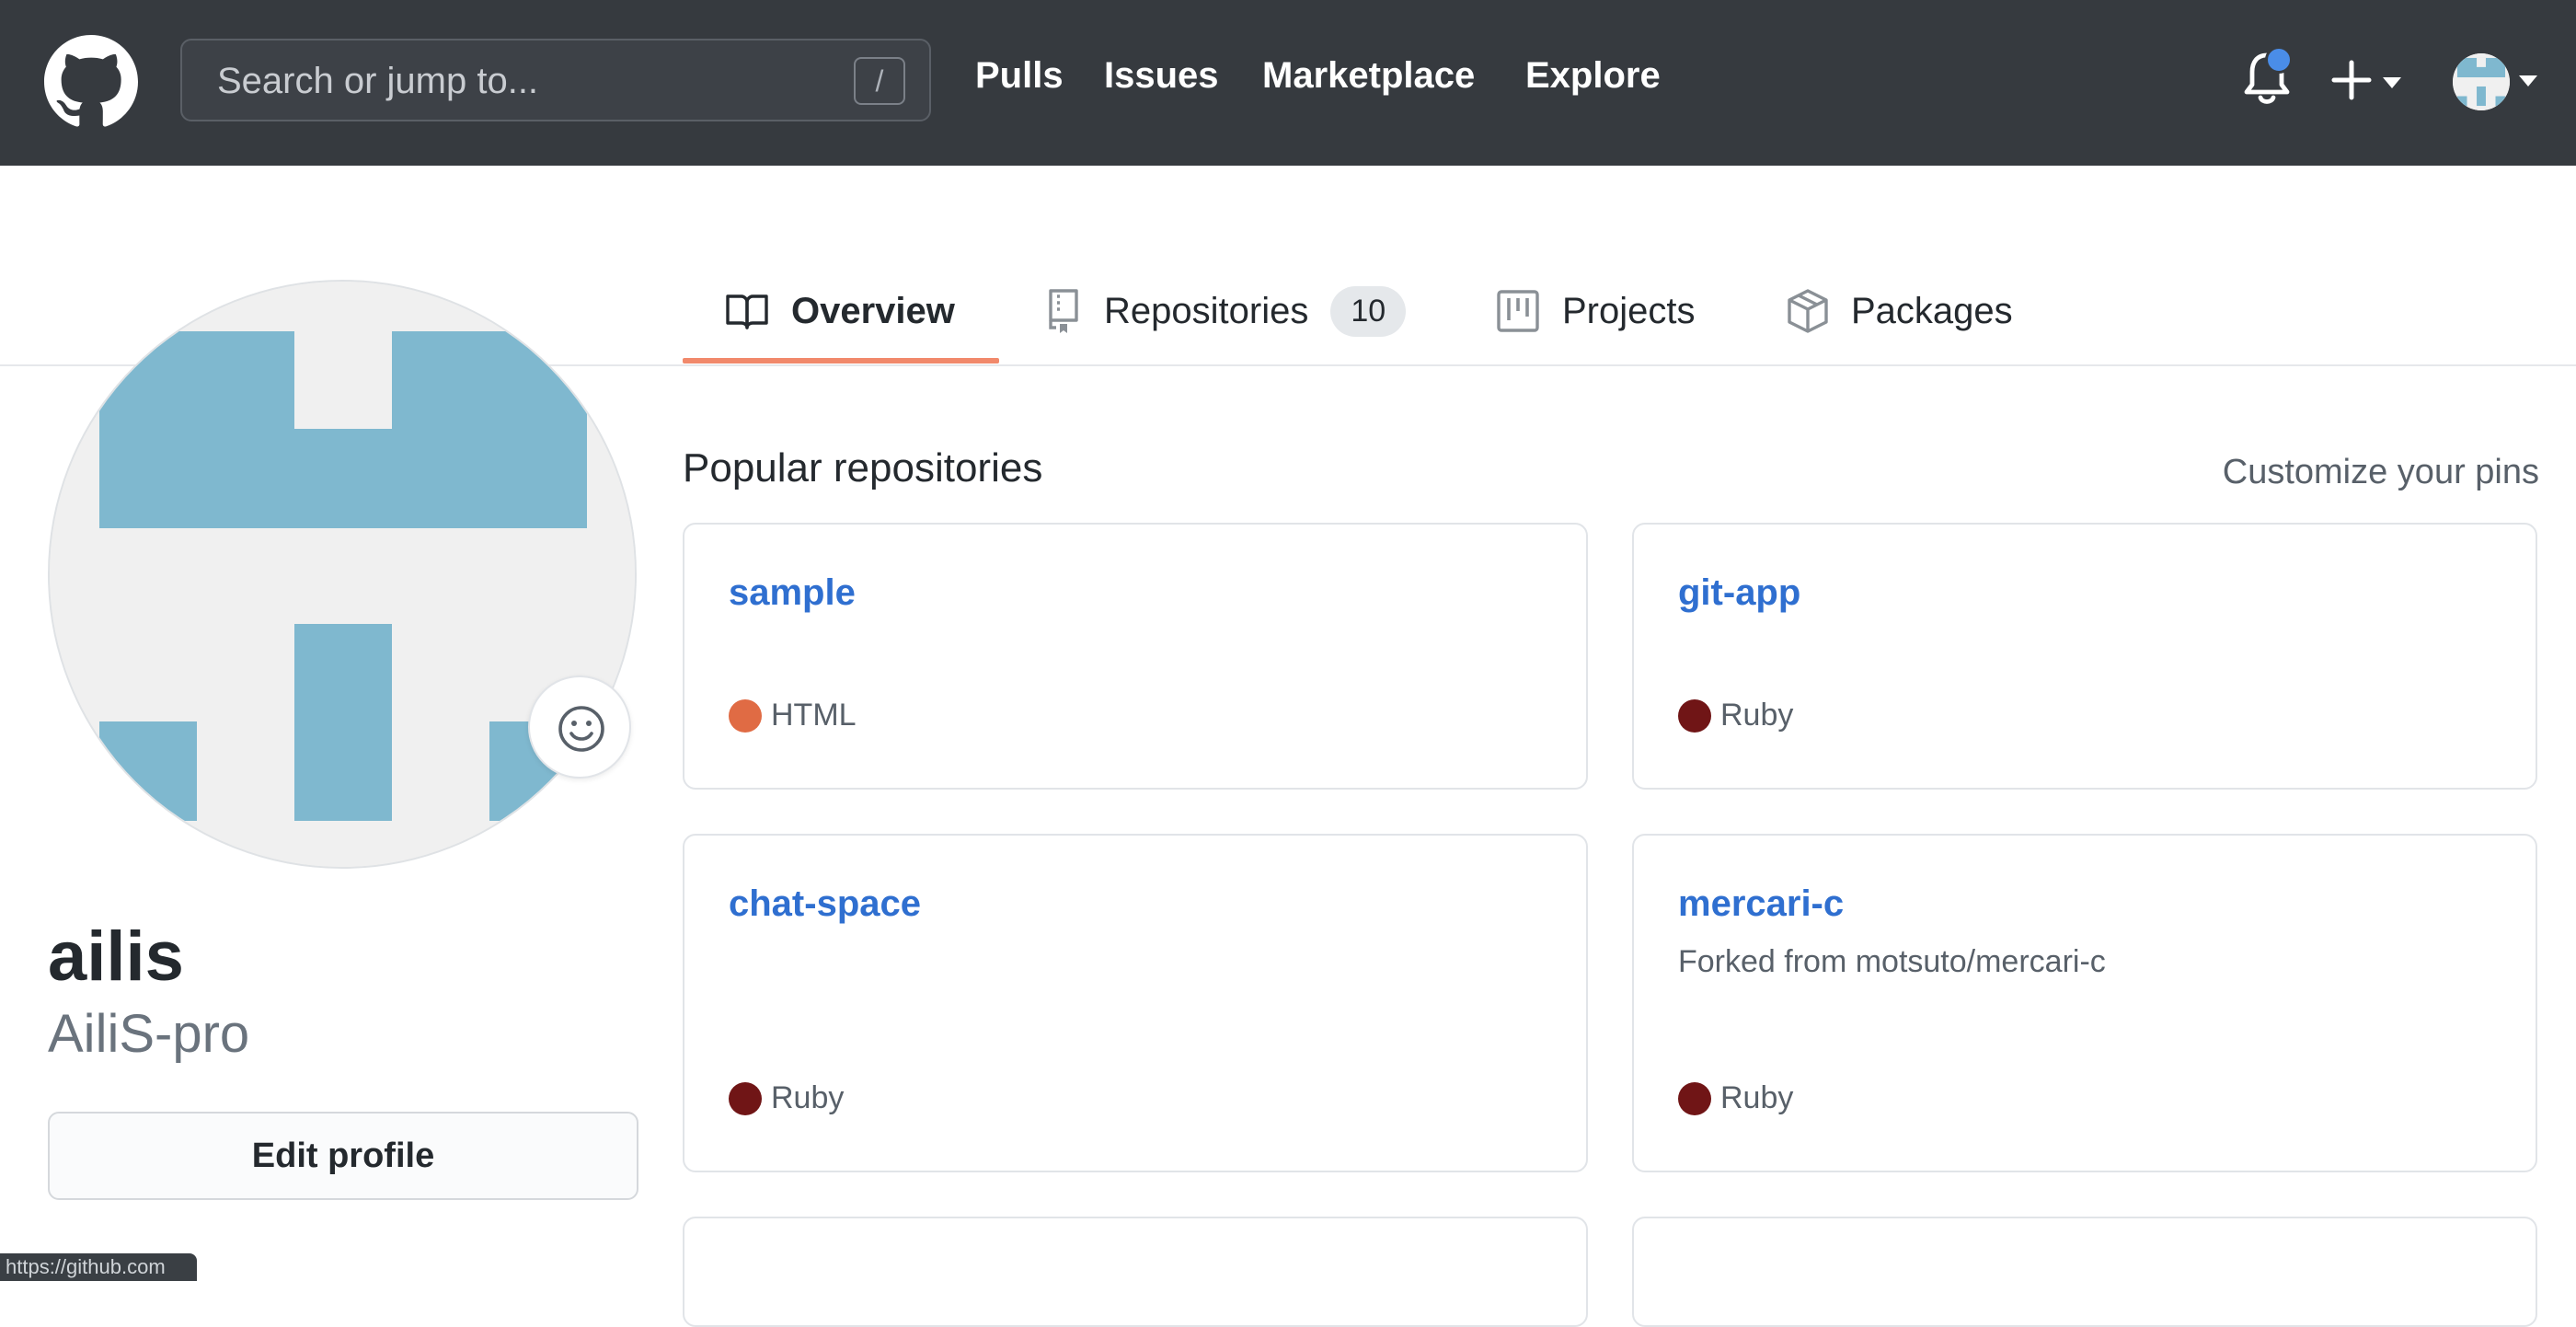  I want to click on edit-profile-button: Edit profile, so click(343, 1156).